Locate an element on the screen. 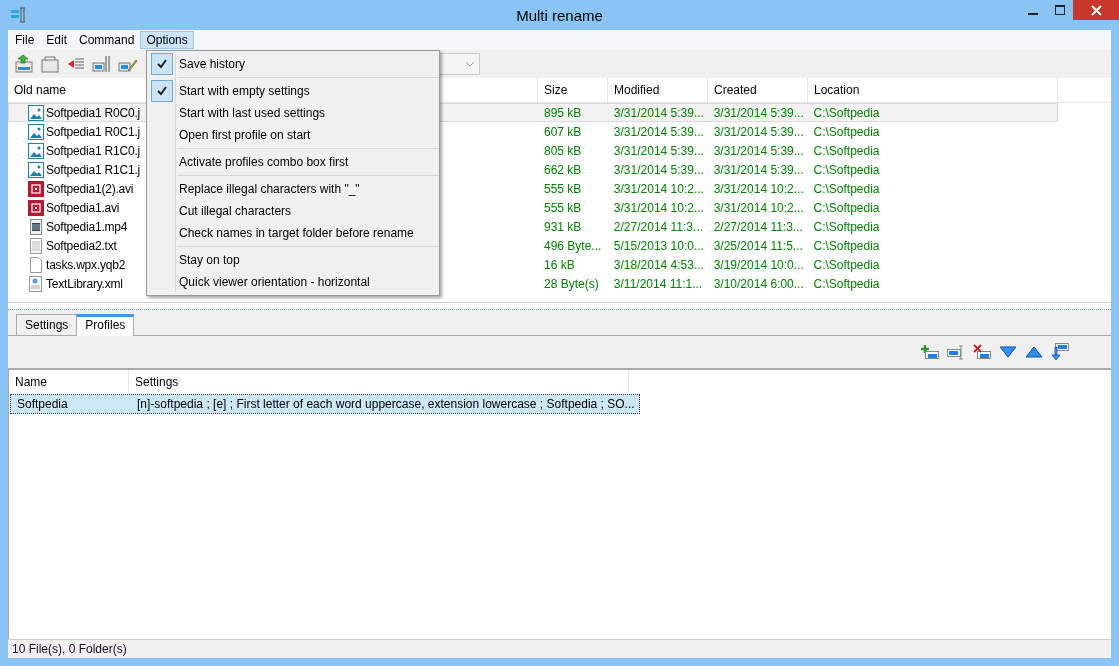 The height and width of the screenshot is (666, 1119). status-bar: 10 File(s), 0 Folder(s) is located at coordinates (559, 648).